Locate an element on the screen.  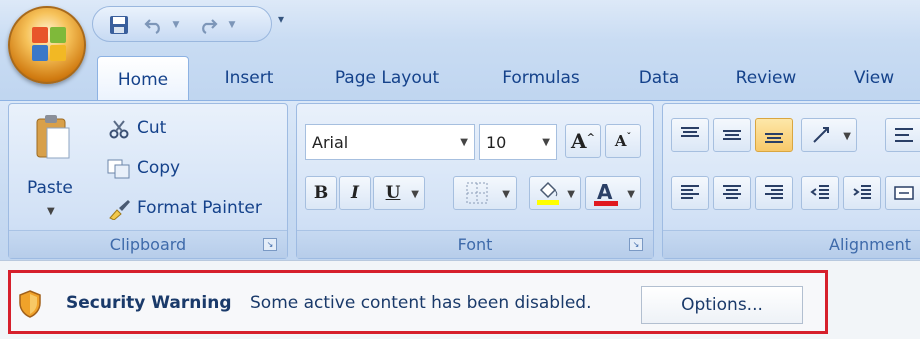
wrap-text-button is located at coordinates (902, 135).